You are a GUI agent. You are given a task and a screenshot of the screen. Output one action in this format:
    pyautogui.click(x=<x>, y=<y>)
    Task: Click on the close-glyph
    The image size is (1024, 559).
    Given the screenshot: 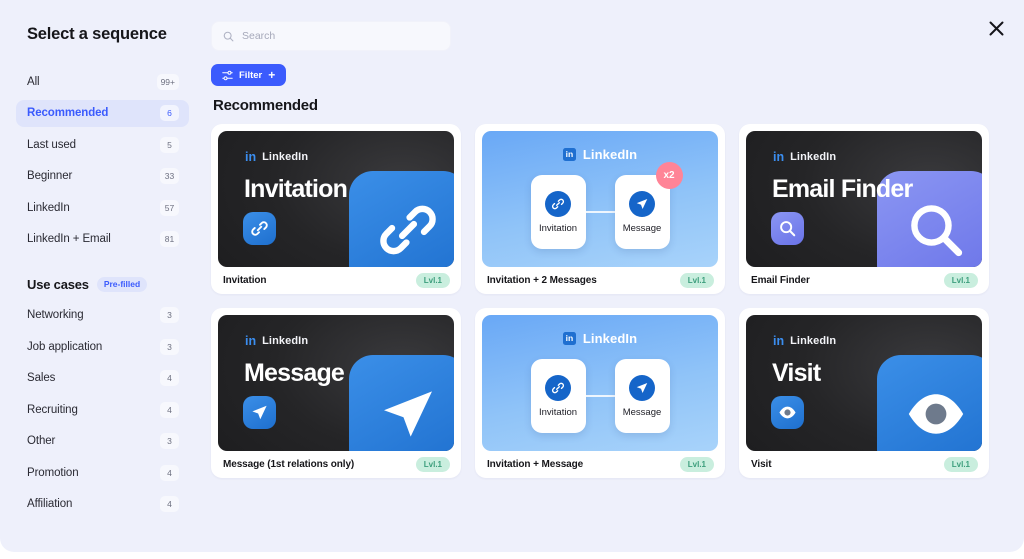 What is the action you would take?
    pyautogui.click(x=996, y=28)
    